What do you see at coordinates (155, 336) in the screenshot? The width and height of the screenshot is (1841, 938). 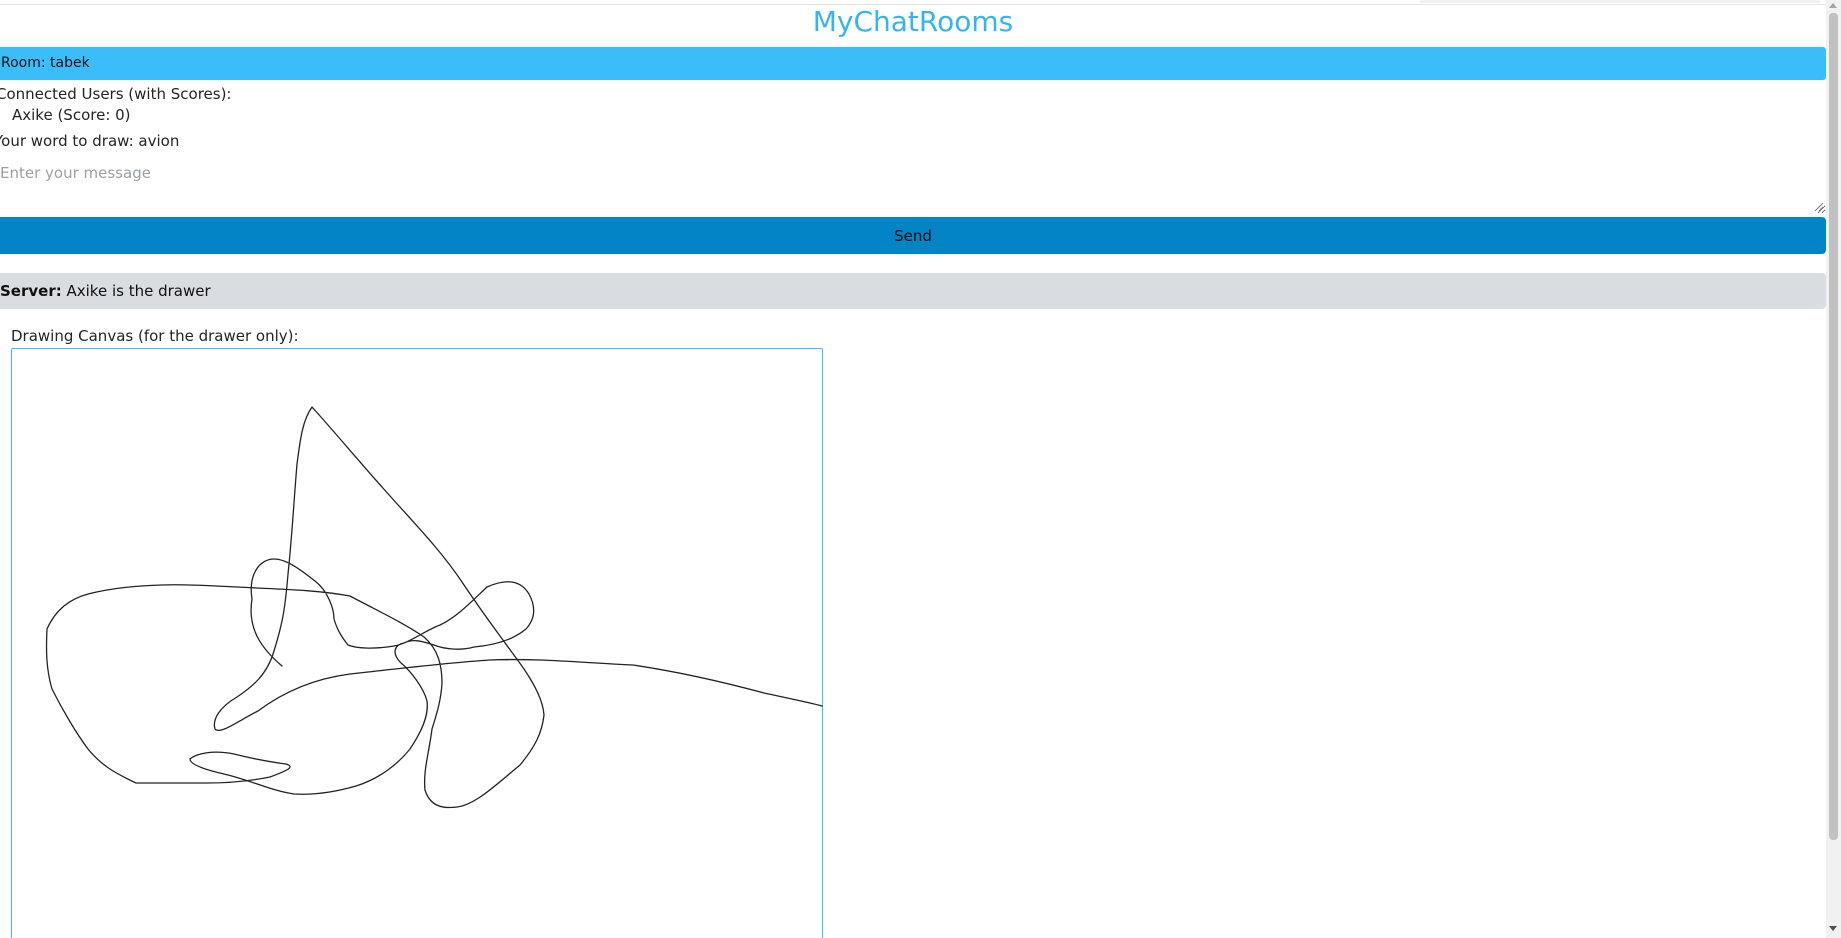 I see `drawing-canvas-label: Drawing Canvas (for the drawer only):` at bounding box center [155, 336].